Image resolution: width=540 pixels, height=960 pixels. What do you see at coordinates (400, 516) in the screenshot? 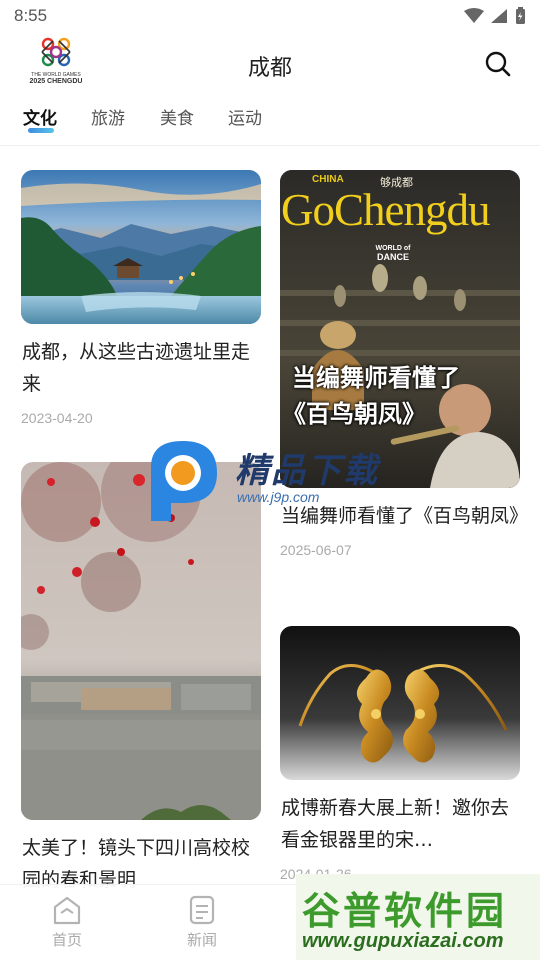
I see `article-title: 当编舞师看懂了《百鸟朝凤》` at bounding box center [400, 516].